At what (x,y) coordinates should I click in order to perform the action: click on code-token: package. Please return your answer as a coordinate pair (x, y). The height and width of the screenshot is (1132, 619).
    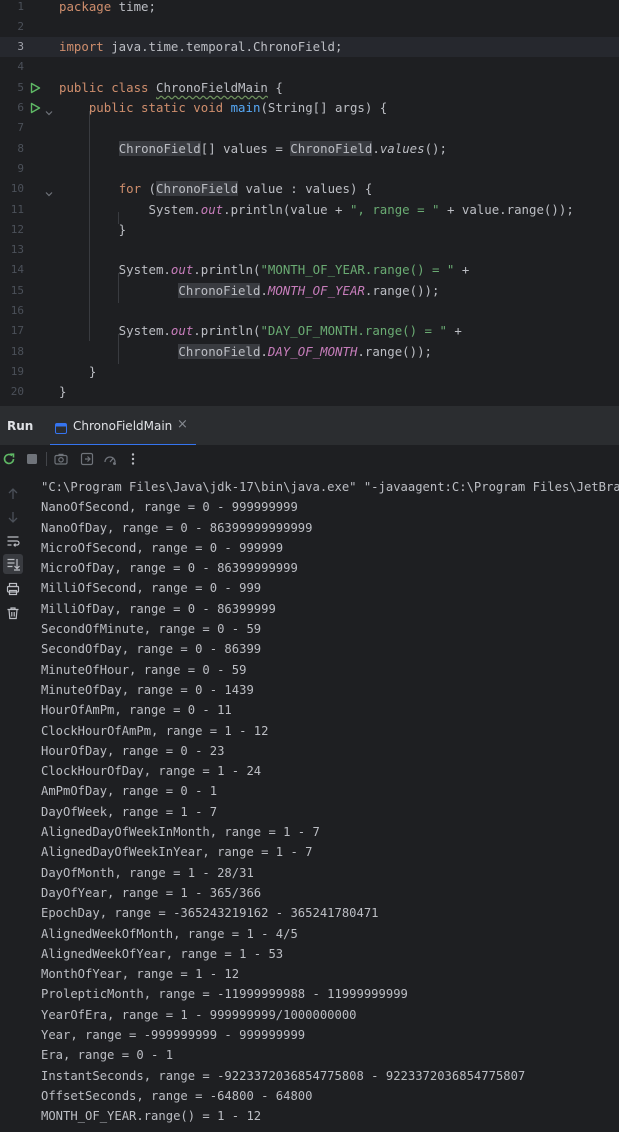
    Looking at the image, I should click on (85, 7).